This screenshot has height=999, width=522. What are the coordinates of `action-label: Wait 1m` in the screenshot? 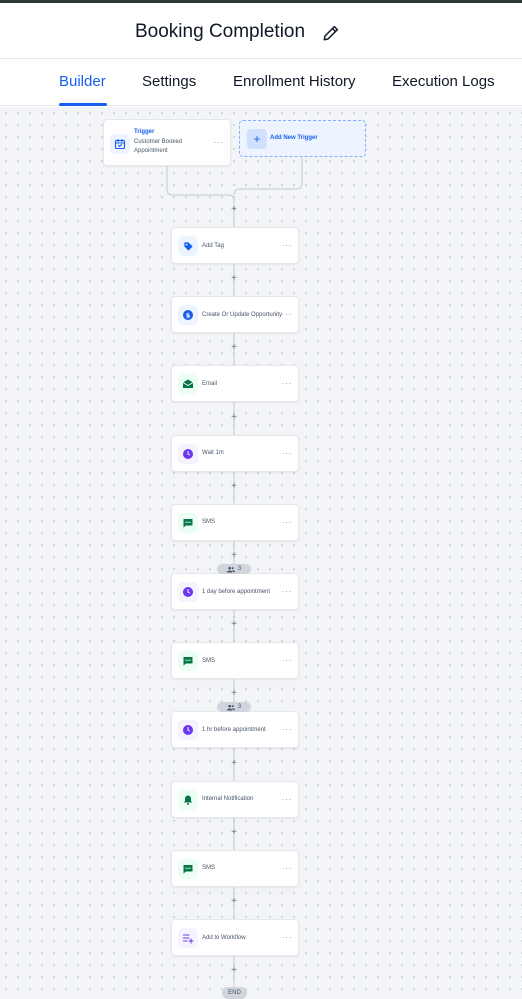 It's located at (213, 453).